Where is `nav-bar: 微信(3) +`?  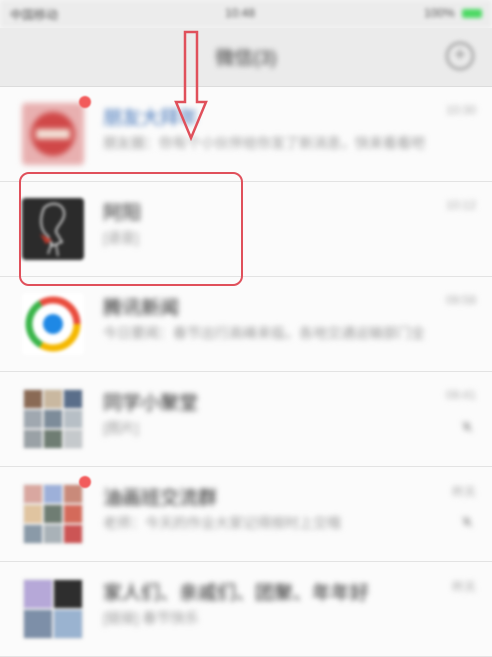 nav-bar: 微信(3) + is located at coordinates (246, 57).